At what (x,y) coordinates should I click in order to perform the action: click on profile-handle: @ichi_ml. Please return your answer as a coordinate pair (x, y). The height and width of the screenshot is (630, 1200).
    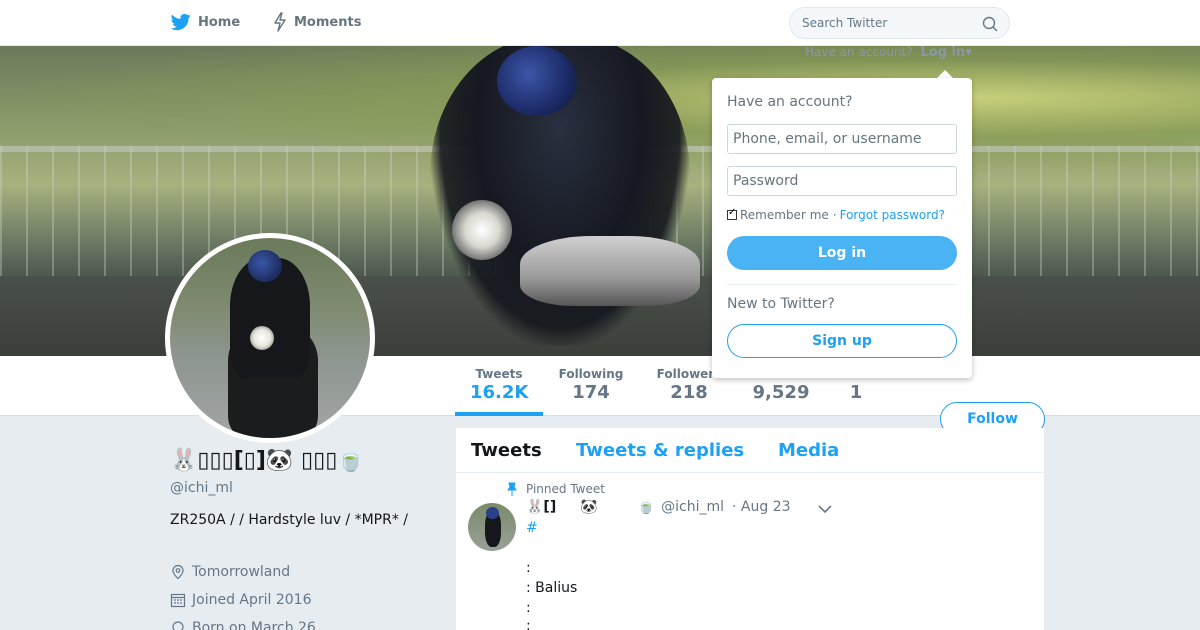
    Looking at the image, I should click on (201, 488).